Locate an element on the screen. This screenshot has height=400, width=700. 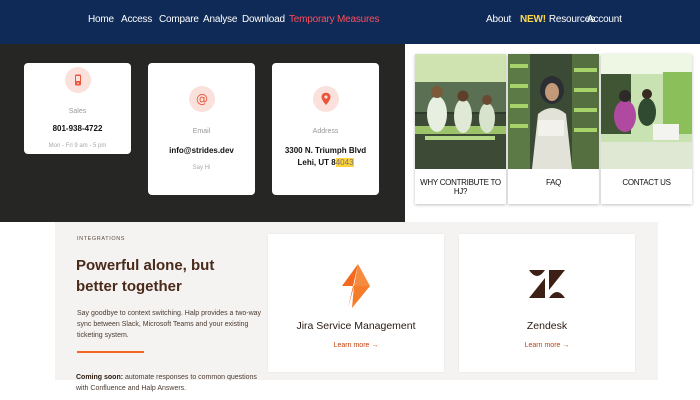
nav-analyse-link: Analyse is located at coordinates (220, 19).